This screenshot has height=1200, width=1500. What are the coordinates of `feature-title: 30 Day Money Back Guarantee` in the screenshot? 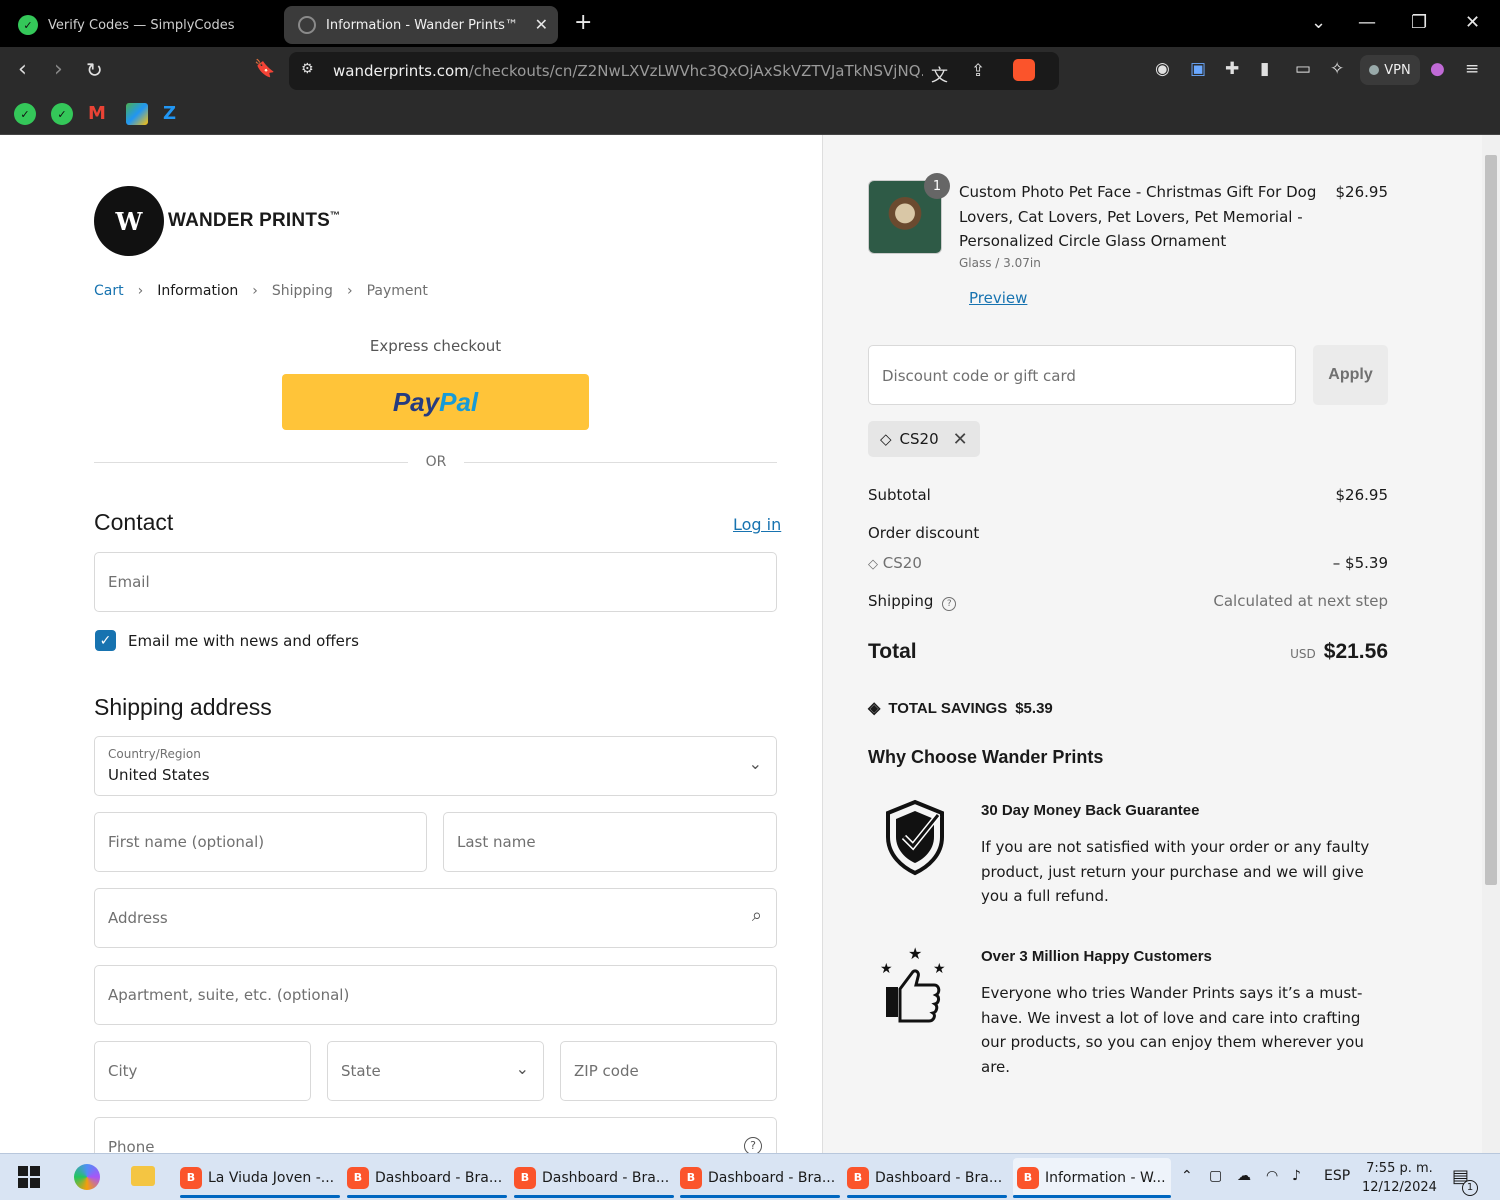 It's located at (1090, 810).